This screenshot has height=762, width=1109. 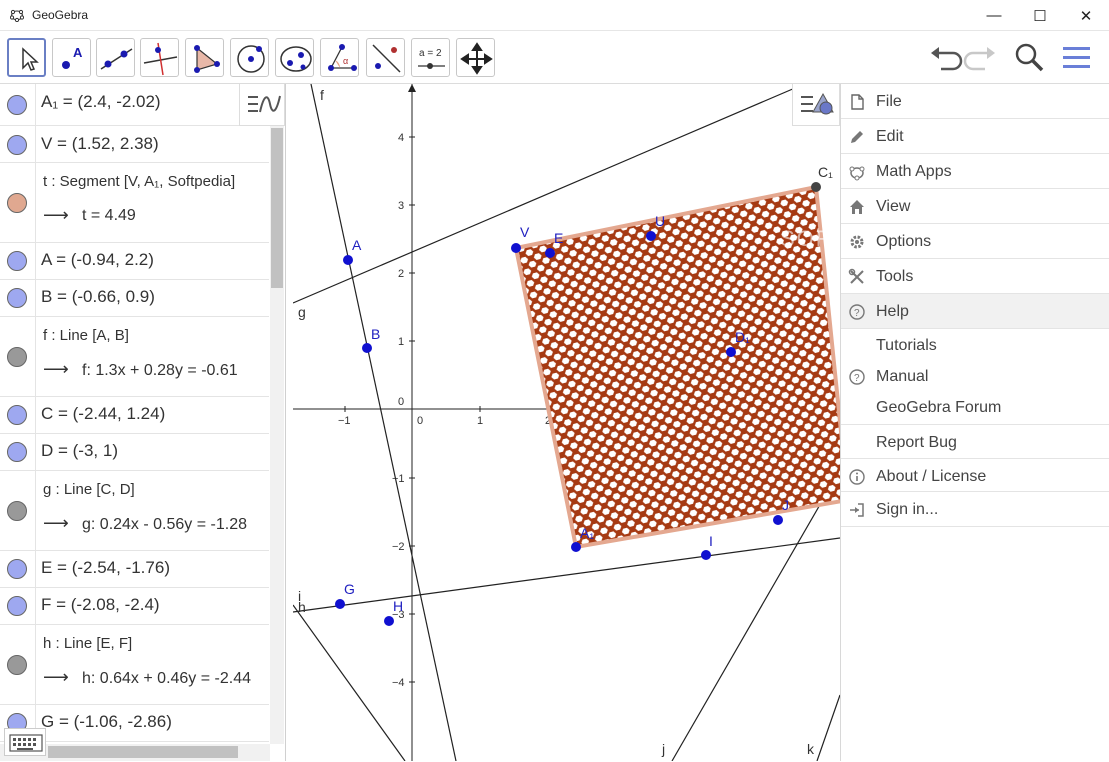 I want to click on maximize-icon: ☐, so click(x=1040, y=16).